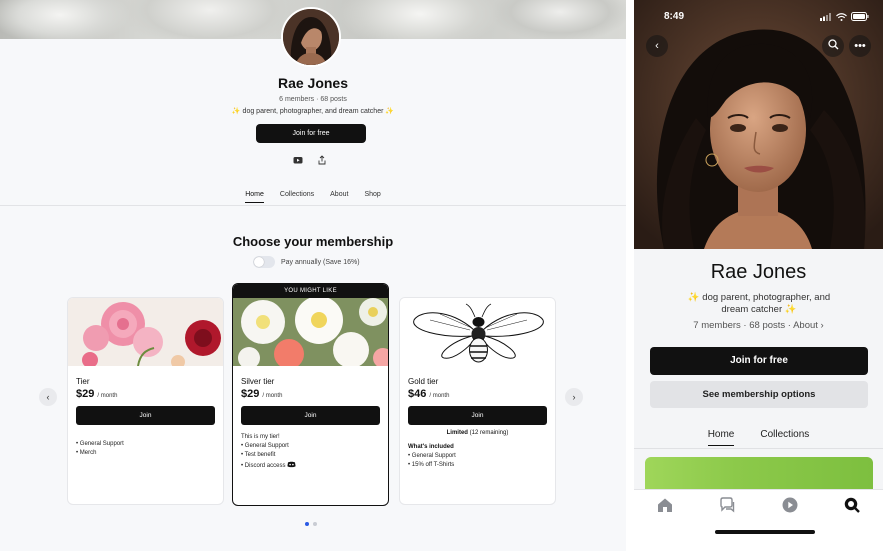 Image resolution: width=883 pixels, height=551 pixels. Describe the element at coordinates (310, 465) in the screenshot. I see `benefit-item-discord: Discord access` at that location.